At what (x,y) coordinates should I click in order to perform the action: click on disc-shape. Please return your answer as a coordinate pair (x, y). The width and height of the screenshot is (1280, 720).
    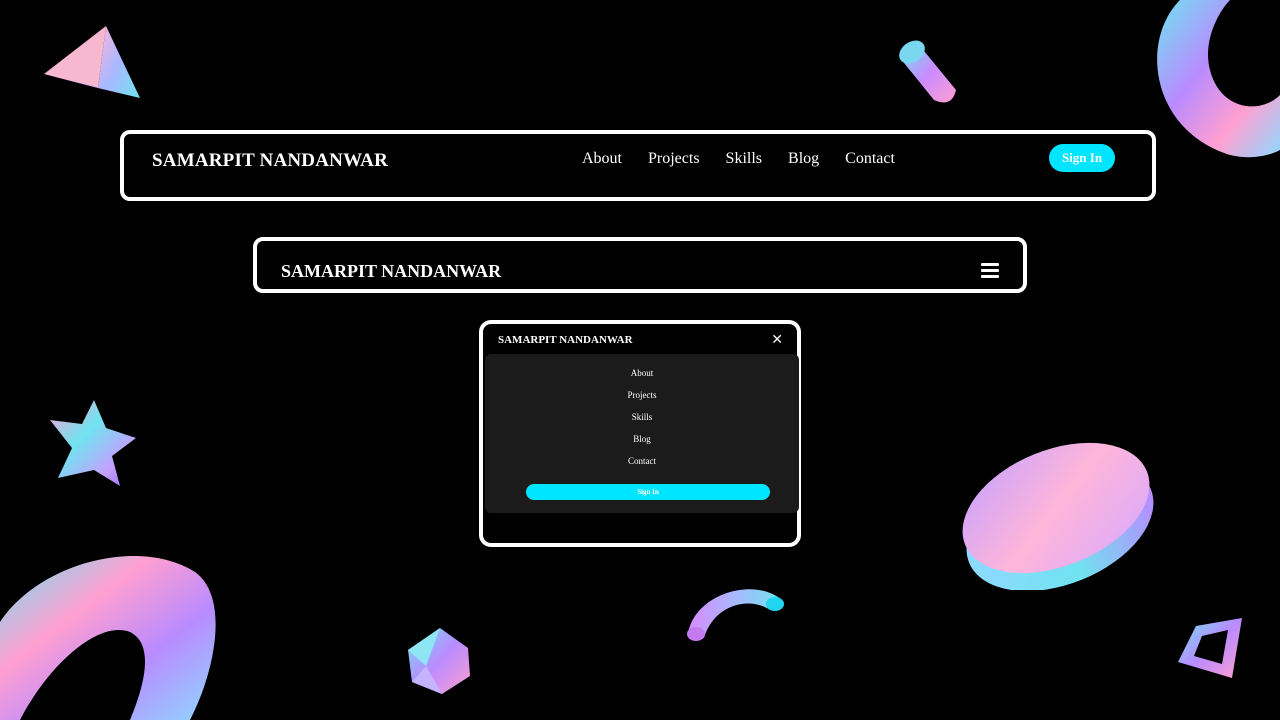
    Looking at the image, I should click on (1058, 516).